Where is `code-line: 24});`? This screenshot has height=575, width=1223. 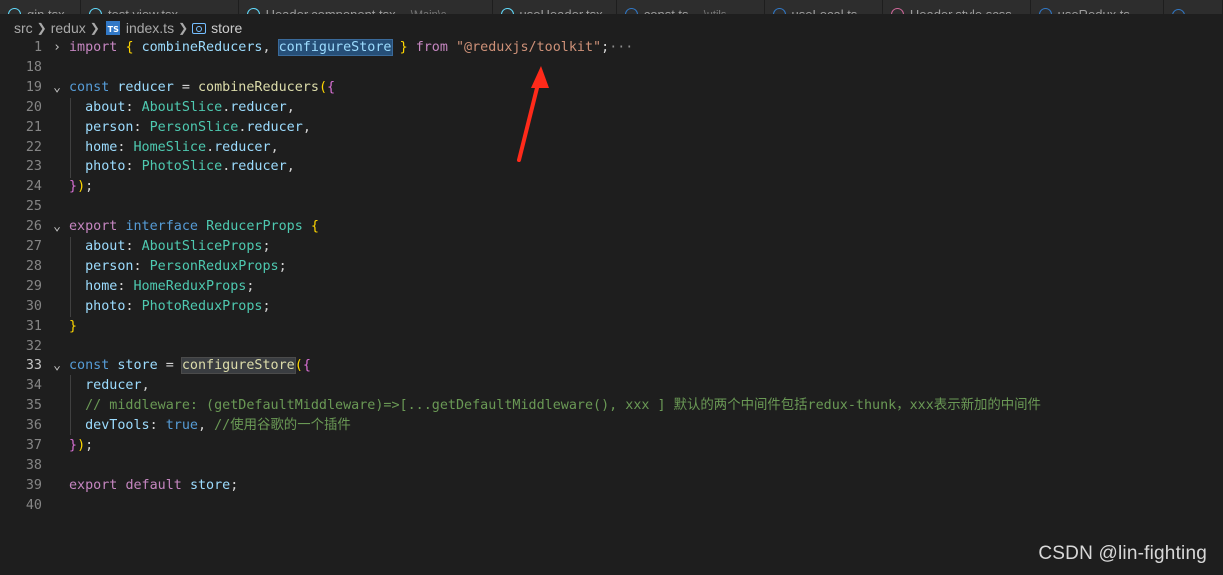 code-line: 24}); is located at coordinates (611, 187).